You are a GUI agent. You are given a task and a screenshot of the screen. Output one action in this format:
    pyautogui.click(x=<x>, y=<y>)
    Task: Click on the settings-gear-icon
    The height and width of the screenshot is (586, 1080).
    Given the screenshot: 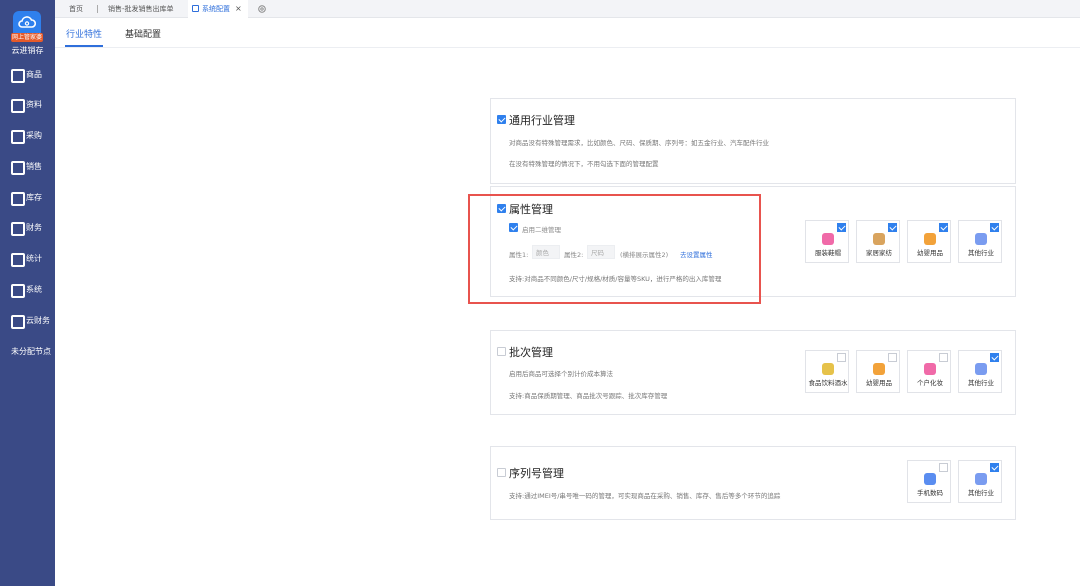 What is the action you would take?
    pyautogui.click(x=262, y=9)
    